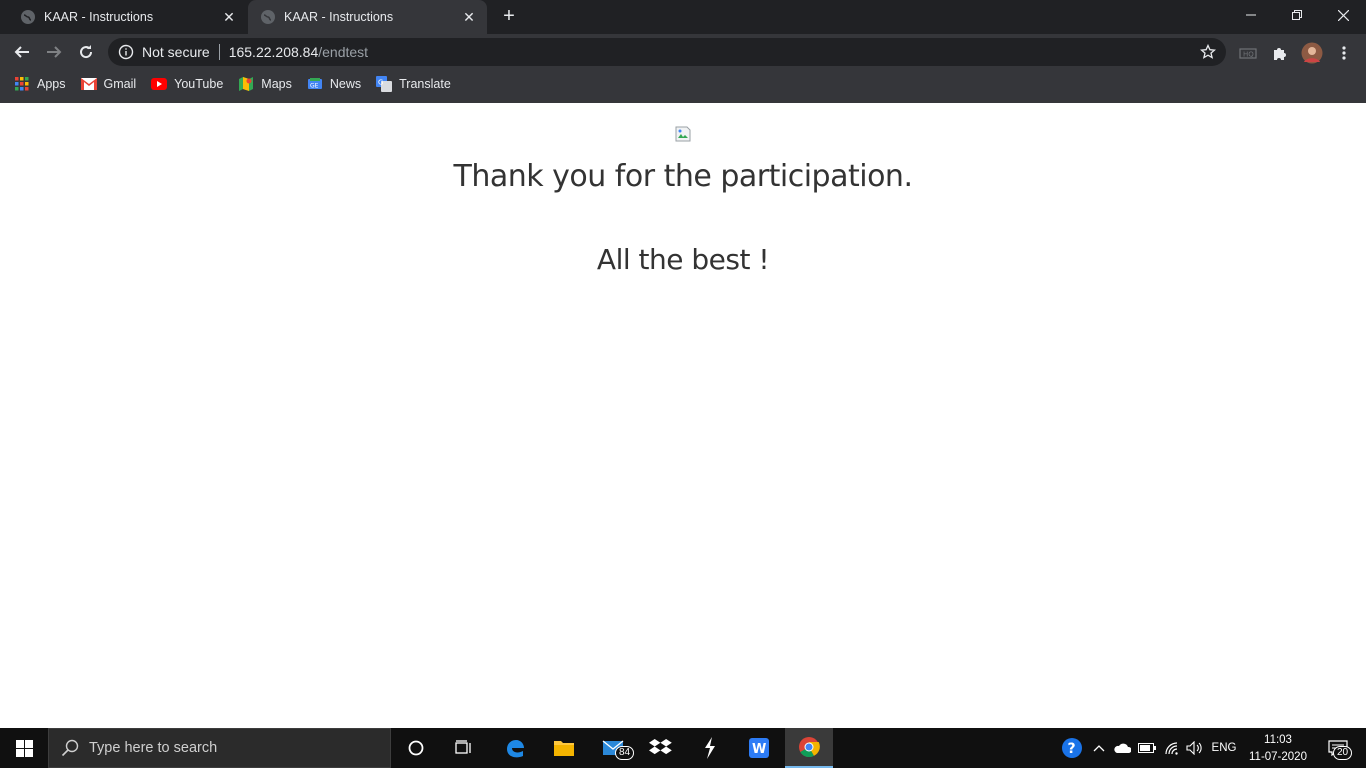  I want to click on task-view-button, so click(464, 748).